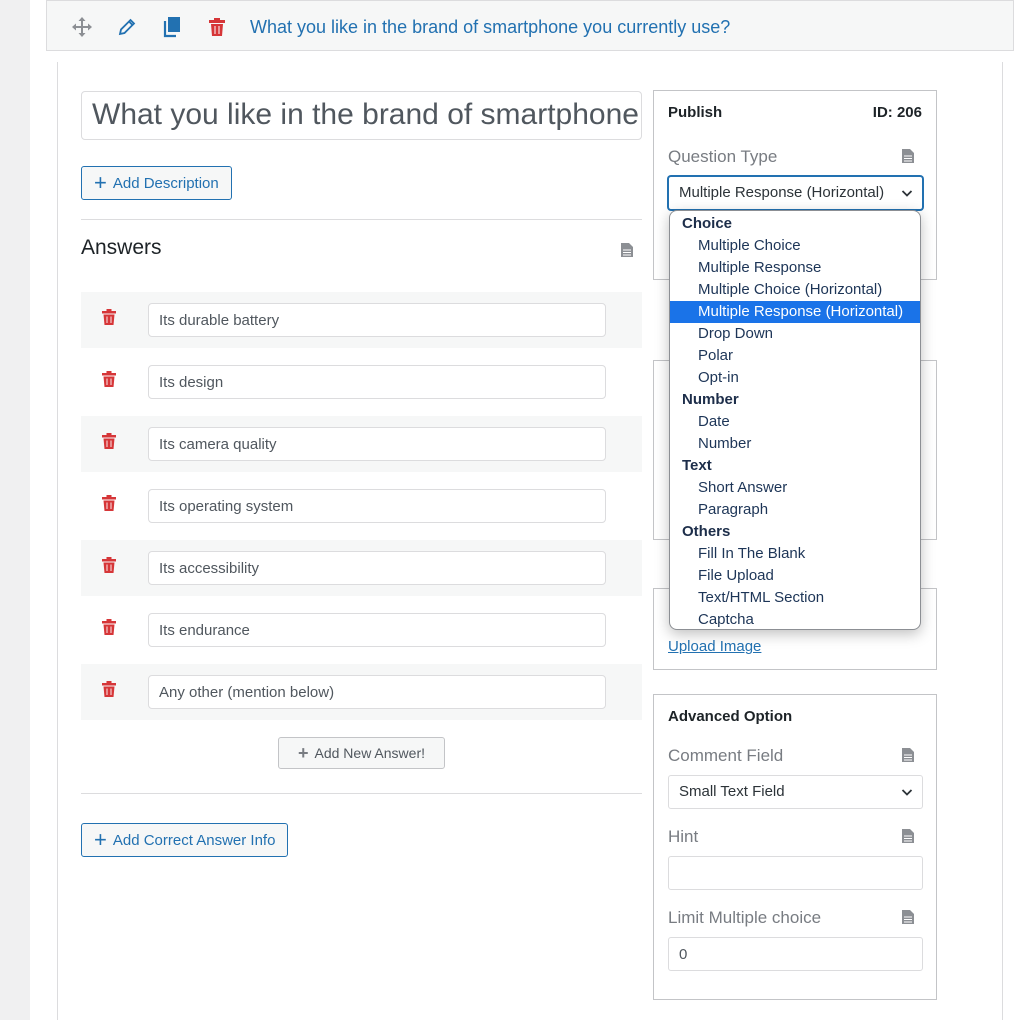  Describe the element at coordinates (726, 755) in the screenshot. I see `comment-field-label: Comment Field` at that location.